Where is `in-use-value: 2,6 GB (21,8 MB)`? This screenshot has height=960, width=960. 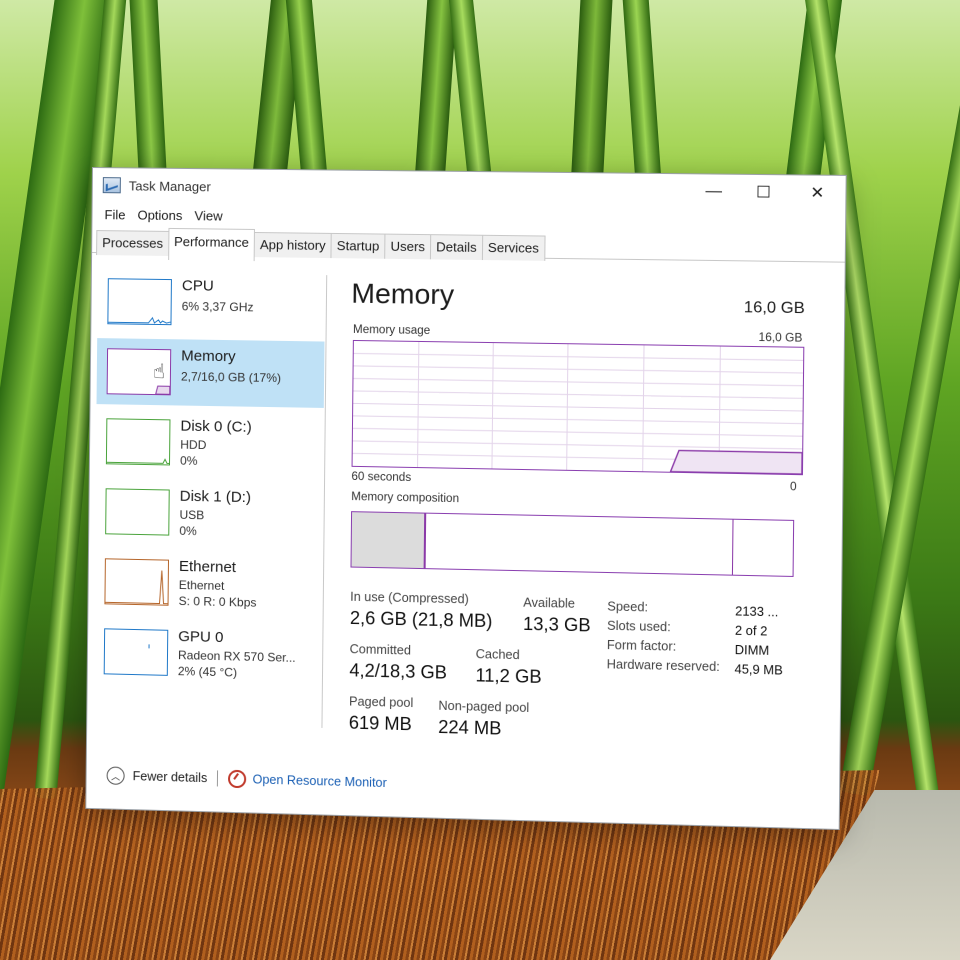 in-use-value: 2,6 GB (21,8 MB) is located at coordinates (421, 619).